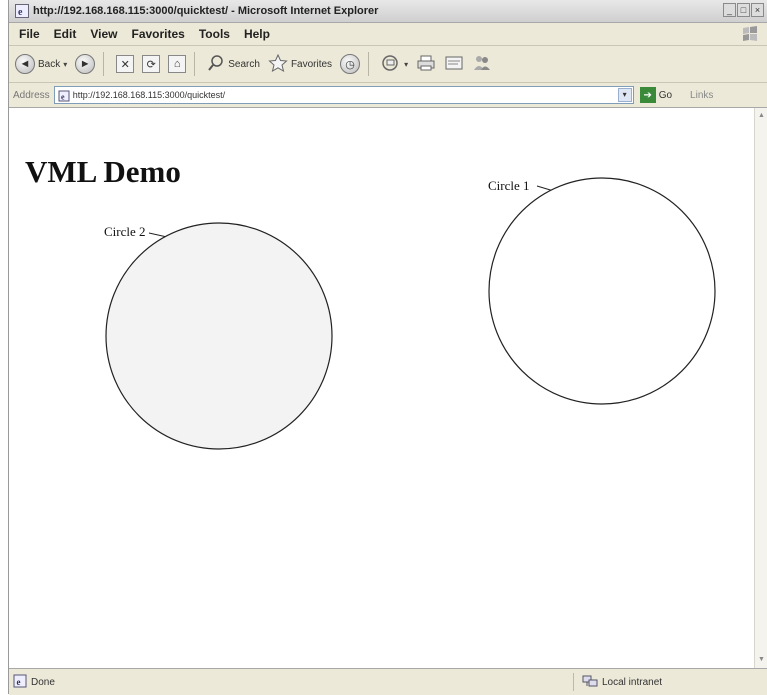 Image resolution: width=767 pixels, height=695 pixels. I want to click on menu-favorites: Favorites, so click(157, 34).